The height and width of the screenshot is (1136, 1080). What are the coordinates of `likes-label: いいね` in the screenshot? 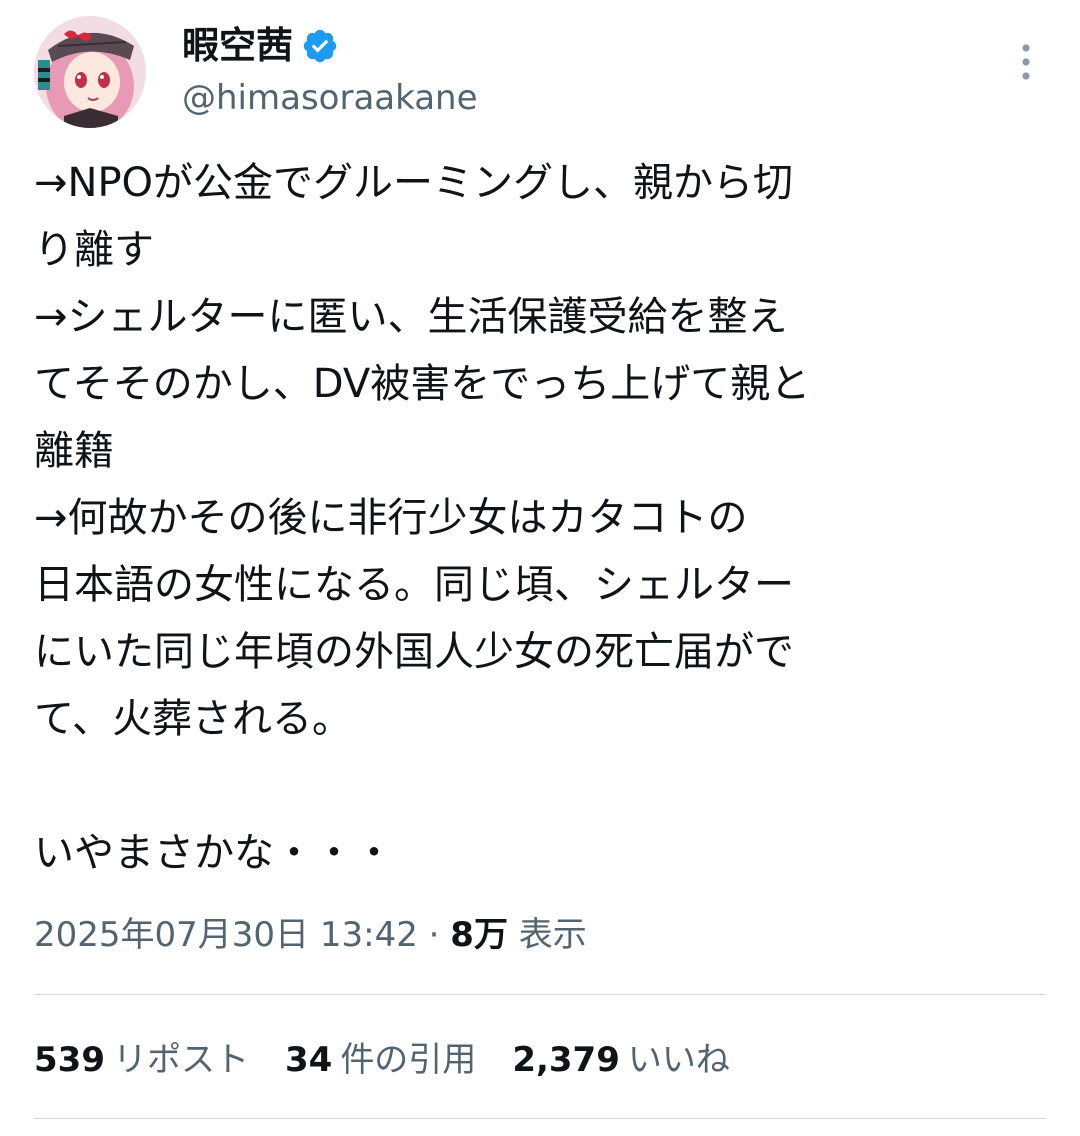 It's located at (678, 1060).